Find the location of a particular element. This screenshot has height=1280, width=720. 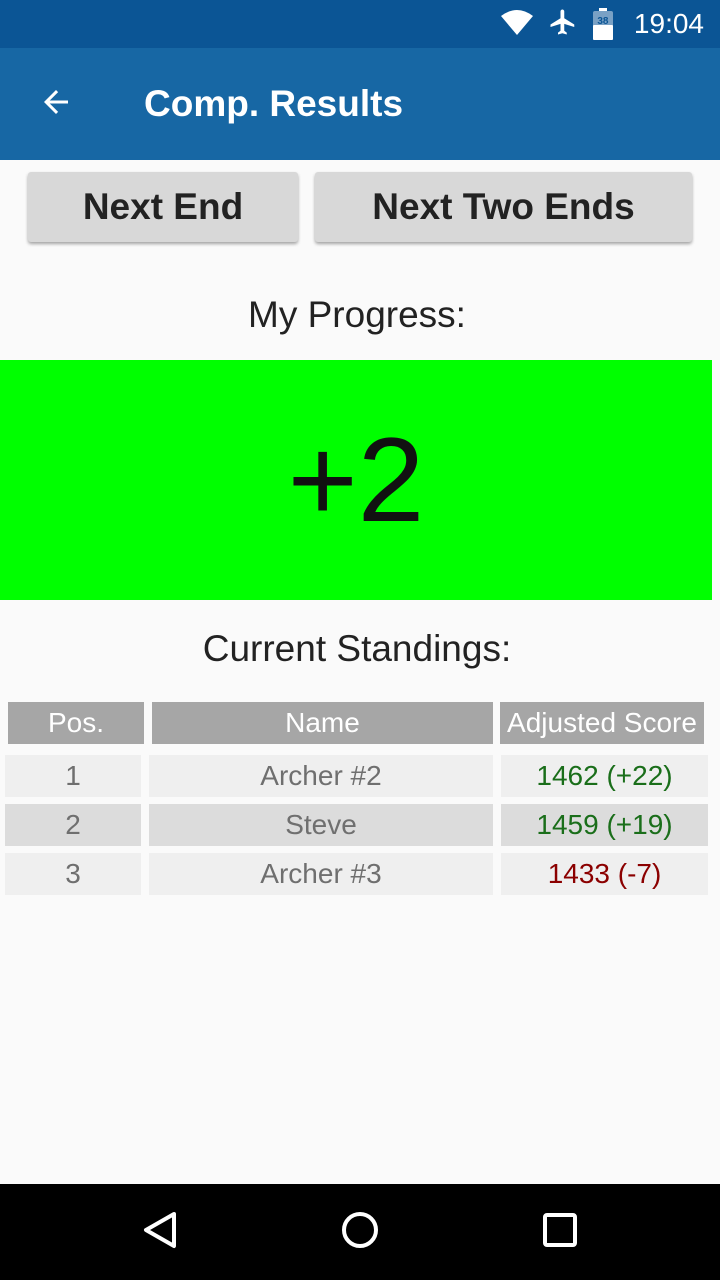

row-2-name: Steve is located at coordinates (321, 825).